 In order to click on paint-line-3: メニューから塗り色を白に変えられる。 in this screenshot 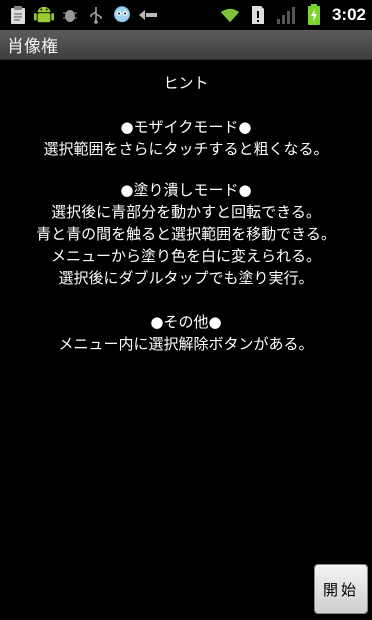, I will do `click(185, 256)`.